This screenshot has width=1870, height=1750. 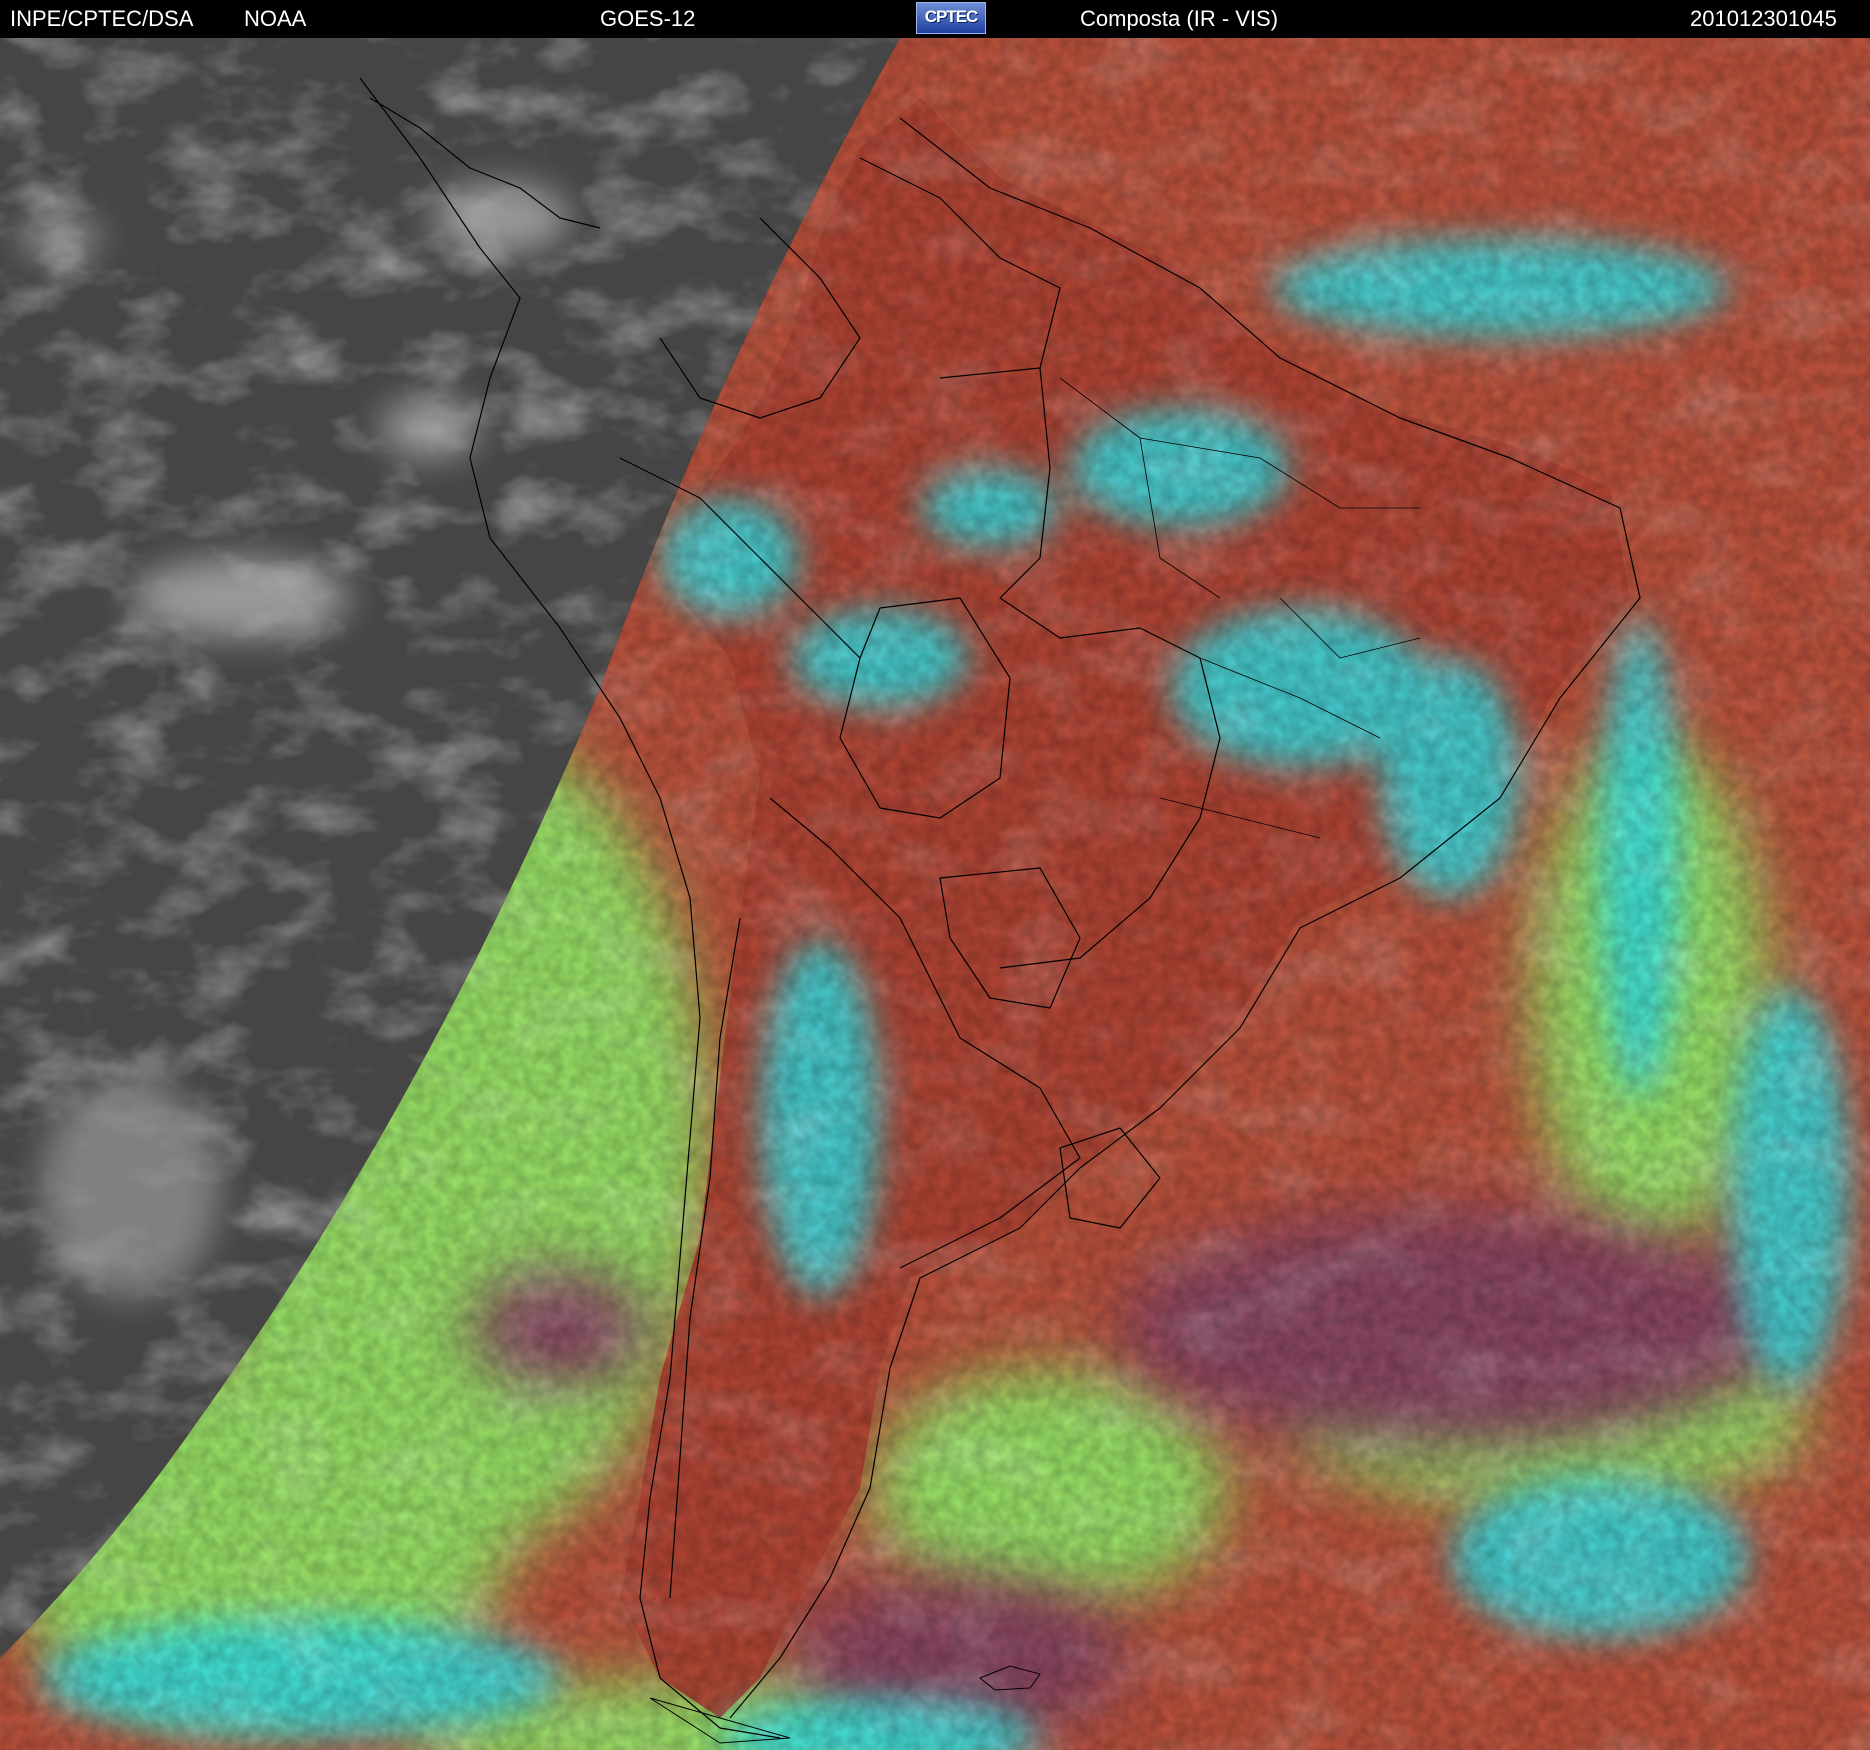 I want to click on cptec-logo: CPTEC, so click(x=951, y=18).